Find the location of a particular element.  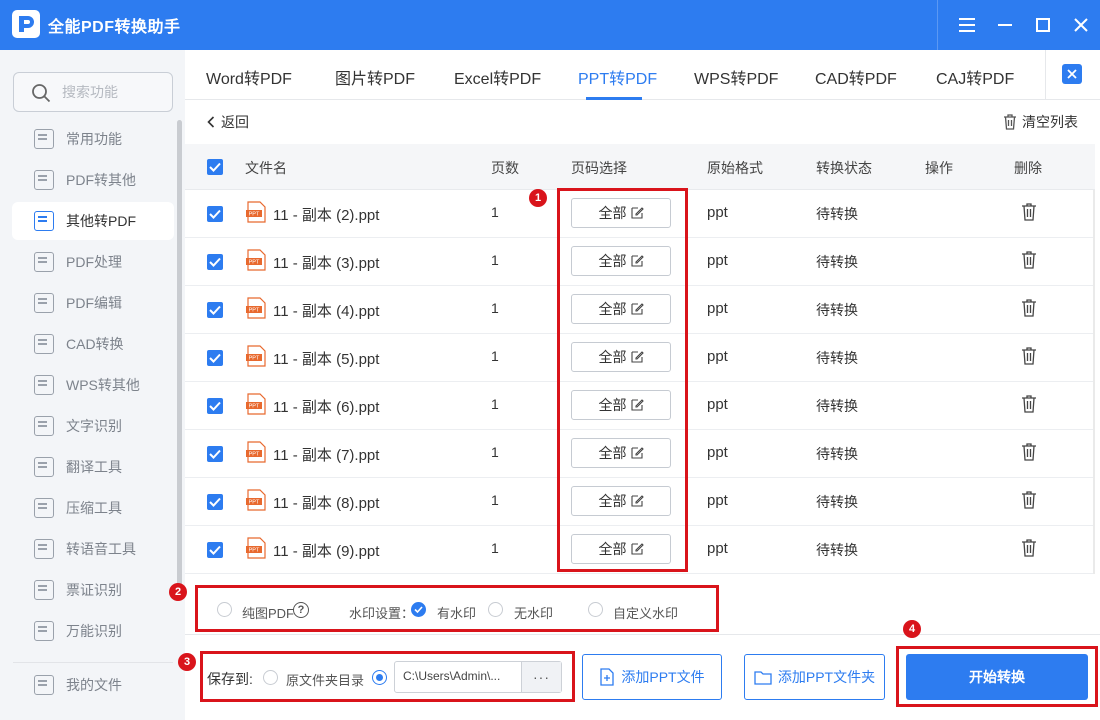

tab-caj: CAJ转PDF is located at coordinates (975, 77).